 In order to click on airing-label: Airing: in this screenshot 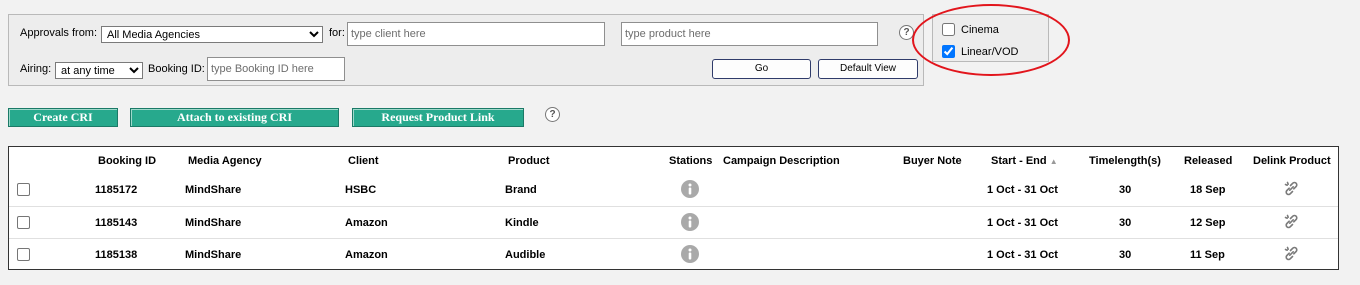, I will do `click(36, 69)`.